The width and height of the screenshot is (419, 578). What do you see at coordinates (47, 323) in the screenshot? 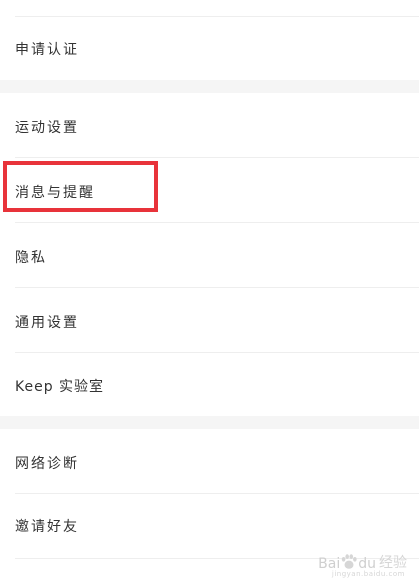
I see `menu-item-label: 通用设置` at bounding box center [47, 323].